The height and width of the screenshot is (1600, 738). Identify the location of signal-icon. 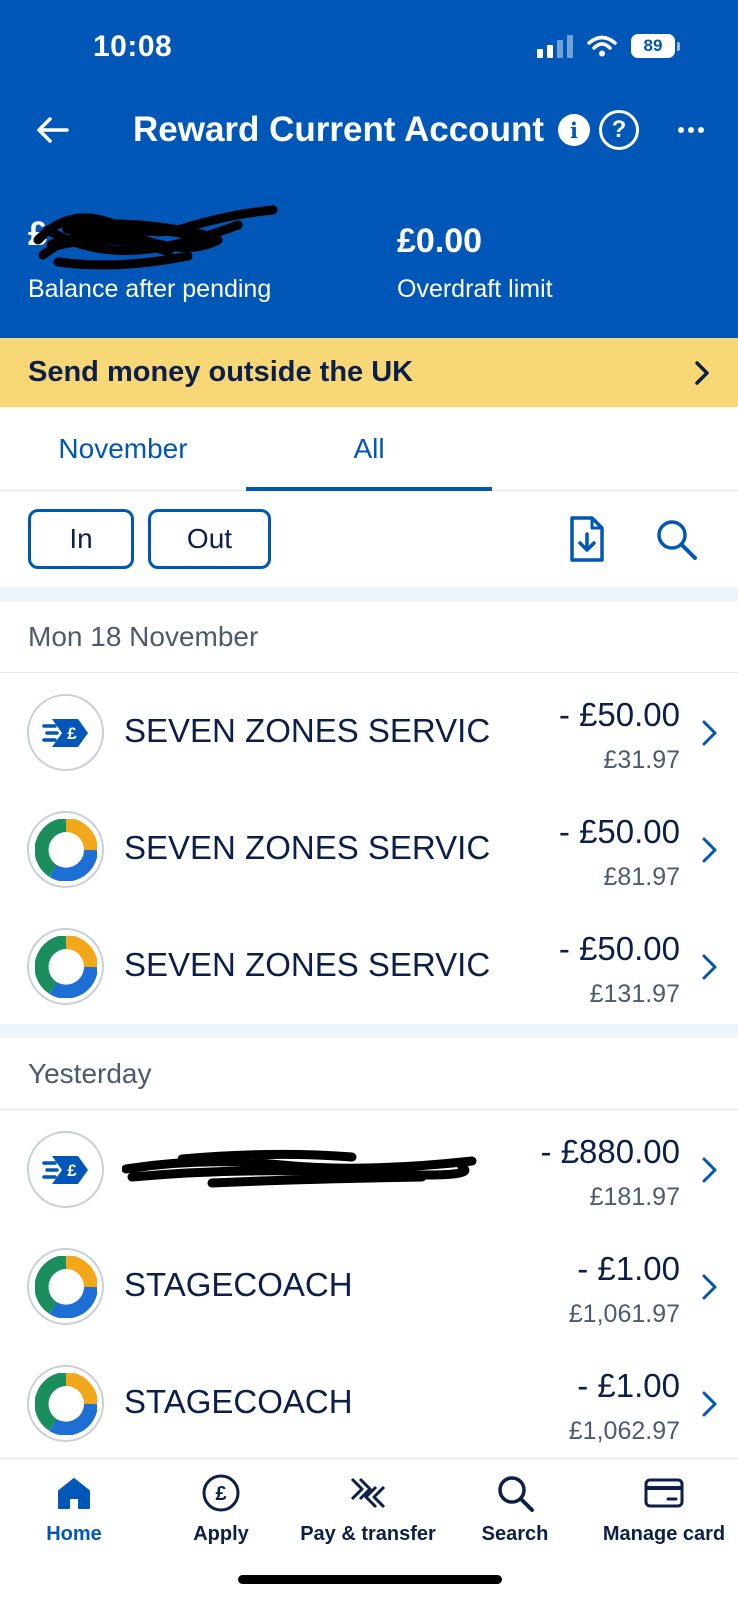
(555, 46).